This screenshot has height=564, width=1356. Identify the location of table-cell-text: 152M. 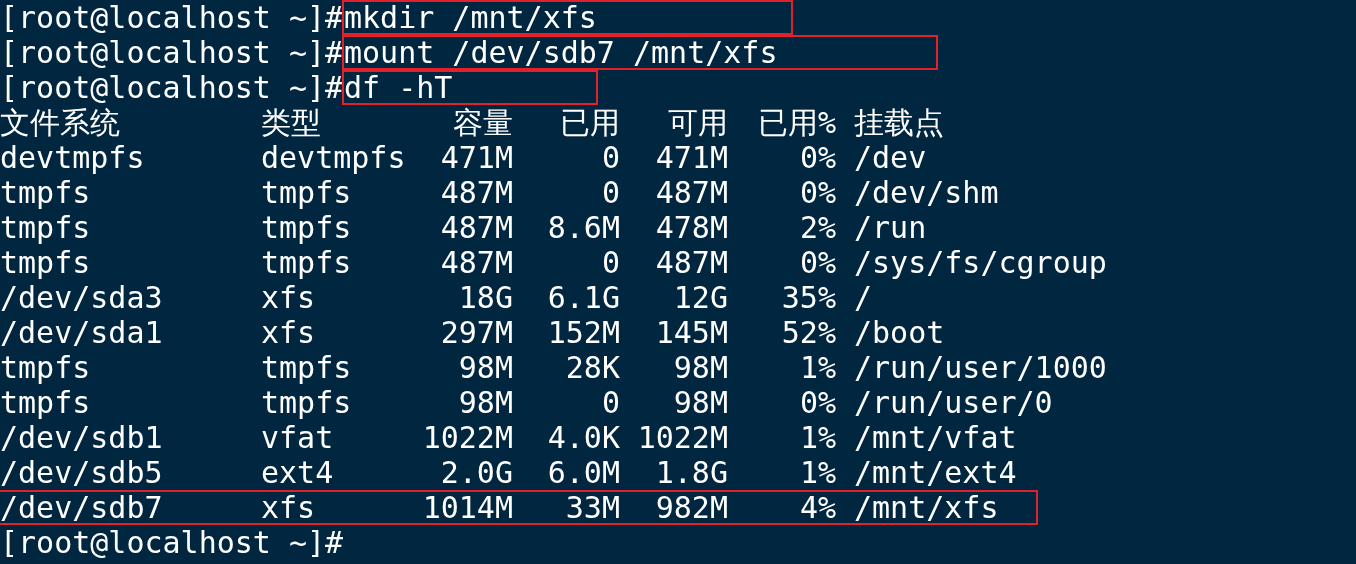
(583, 332).